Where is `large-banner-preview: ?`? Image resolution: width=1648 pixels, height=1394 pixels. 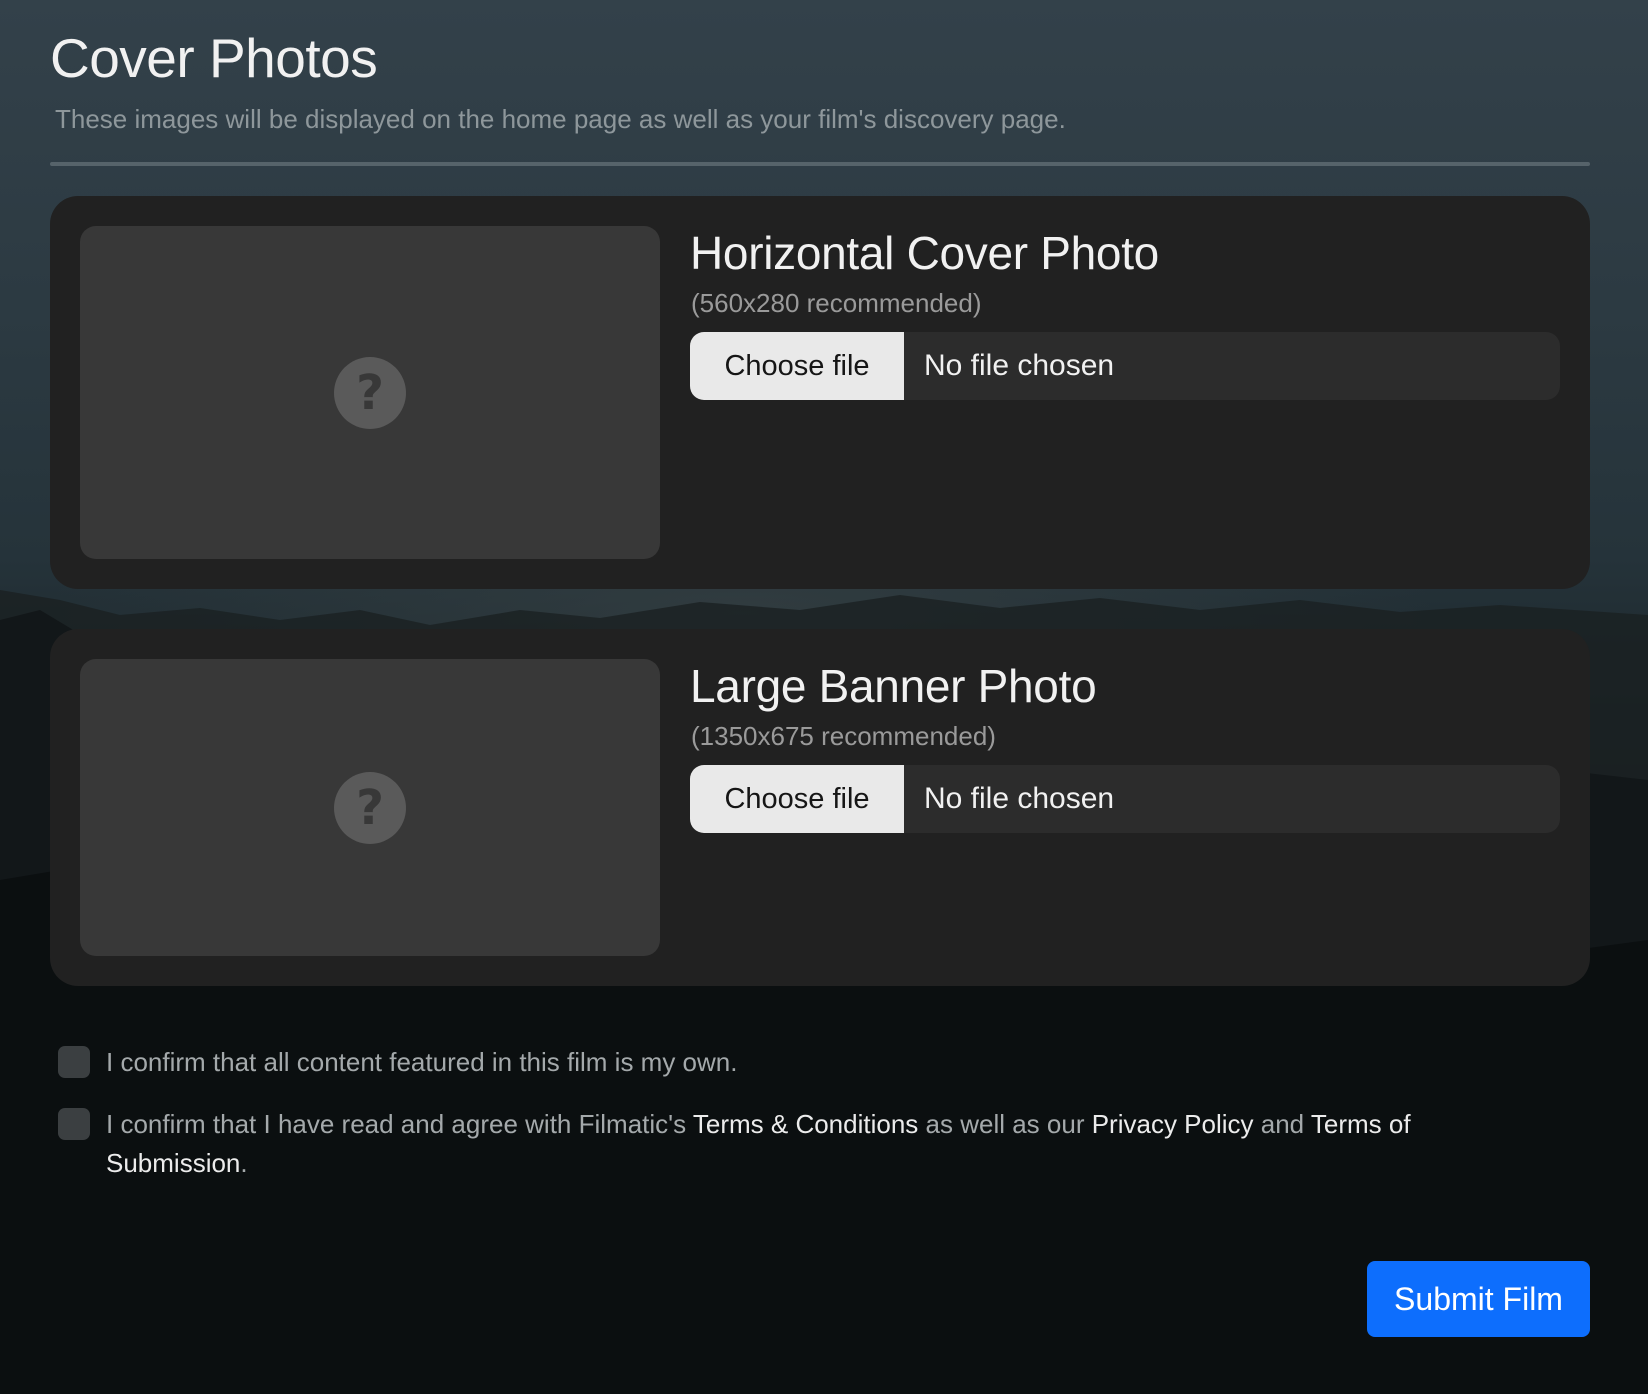 large-banner-preview: ? is located at coordinates (370, 807).